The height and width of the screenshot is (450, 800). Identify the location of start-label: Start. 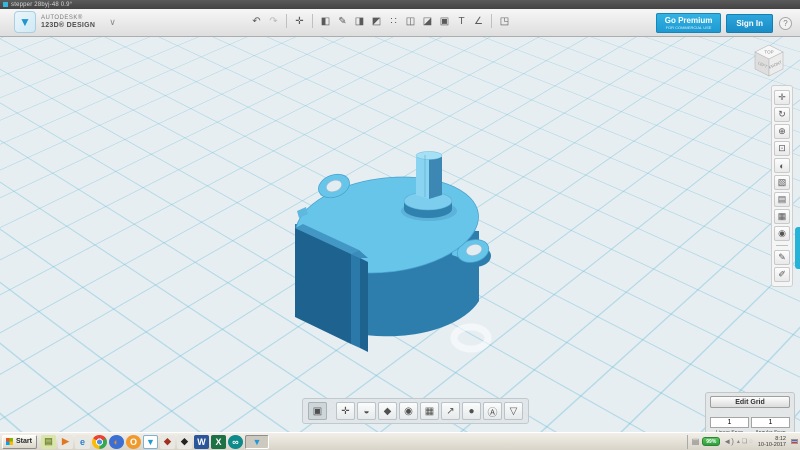
(24, 441).